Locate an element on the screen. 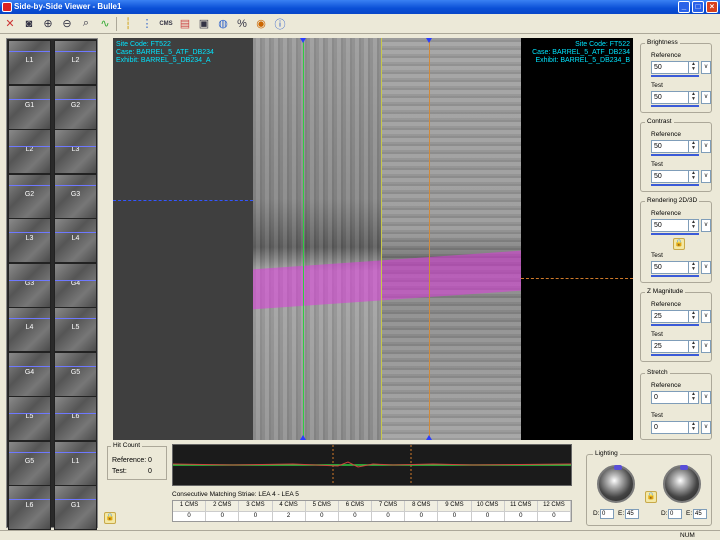 This screenshot has width=720, height=540. stretch-test-dropdown: v is located at coordinates (706, 427).